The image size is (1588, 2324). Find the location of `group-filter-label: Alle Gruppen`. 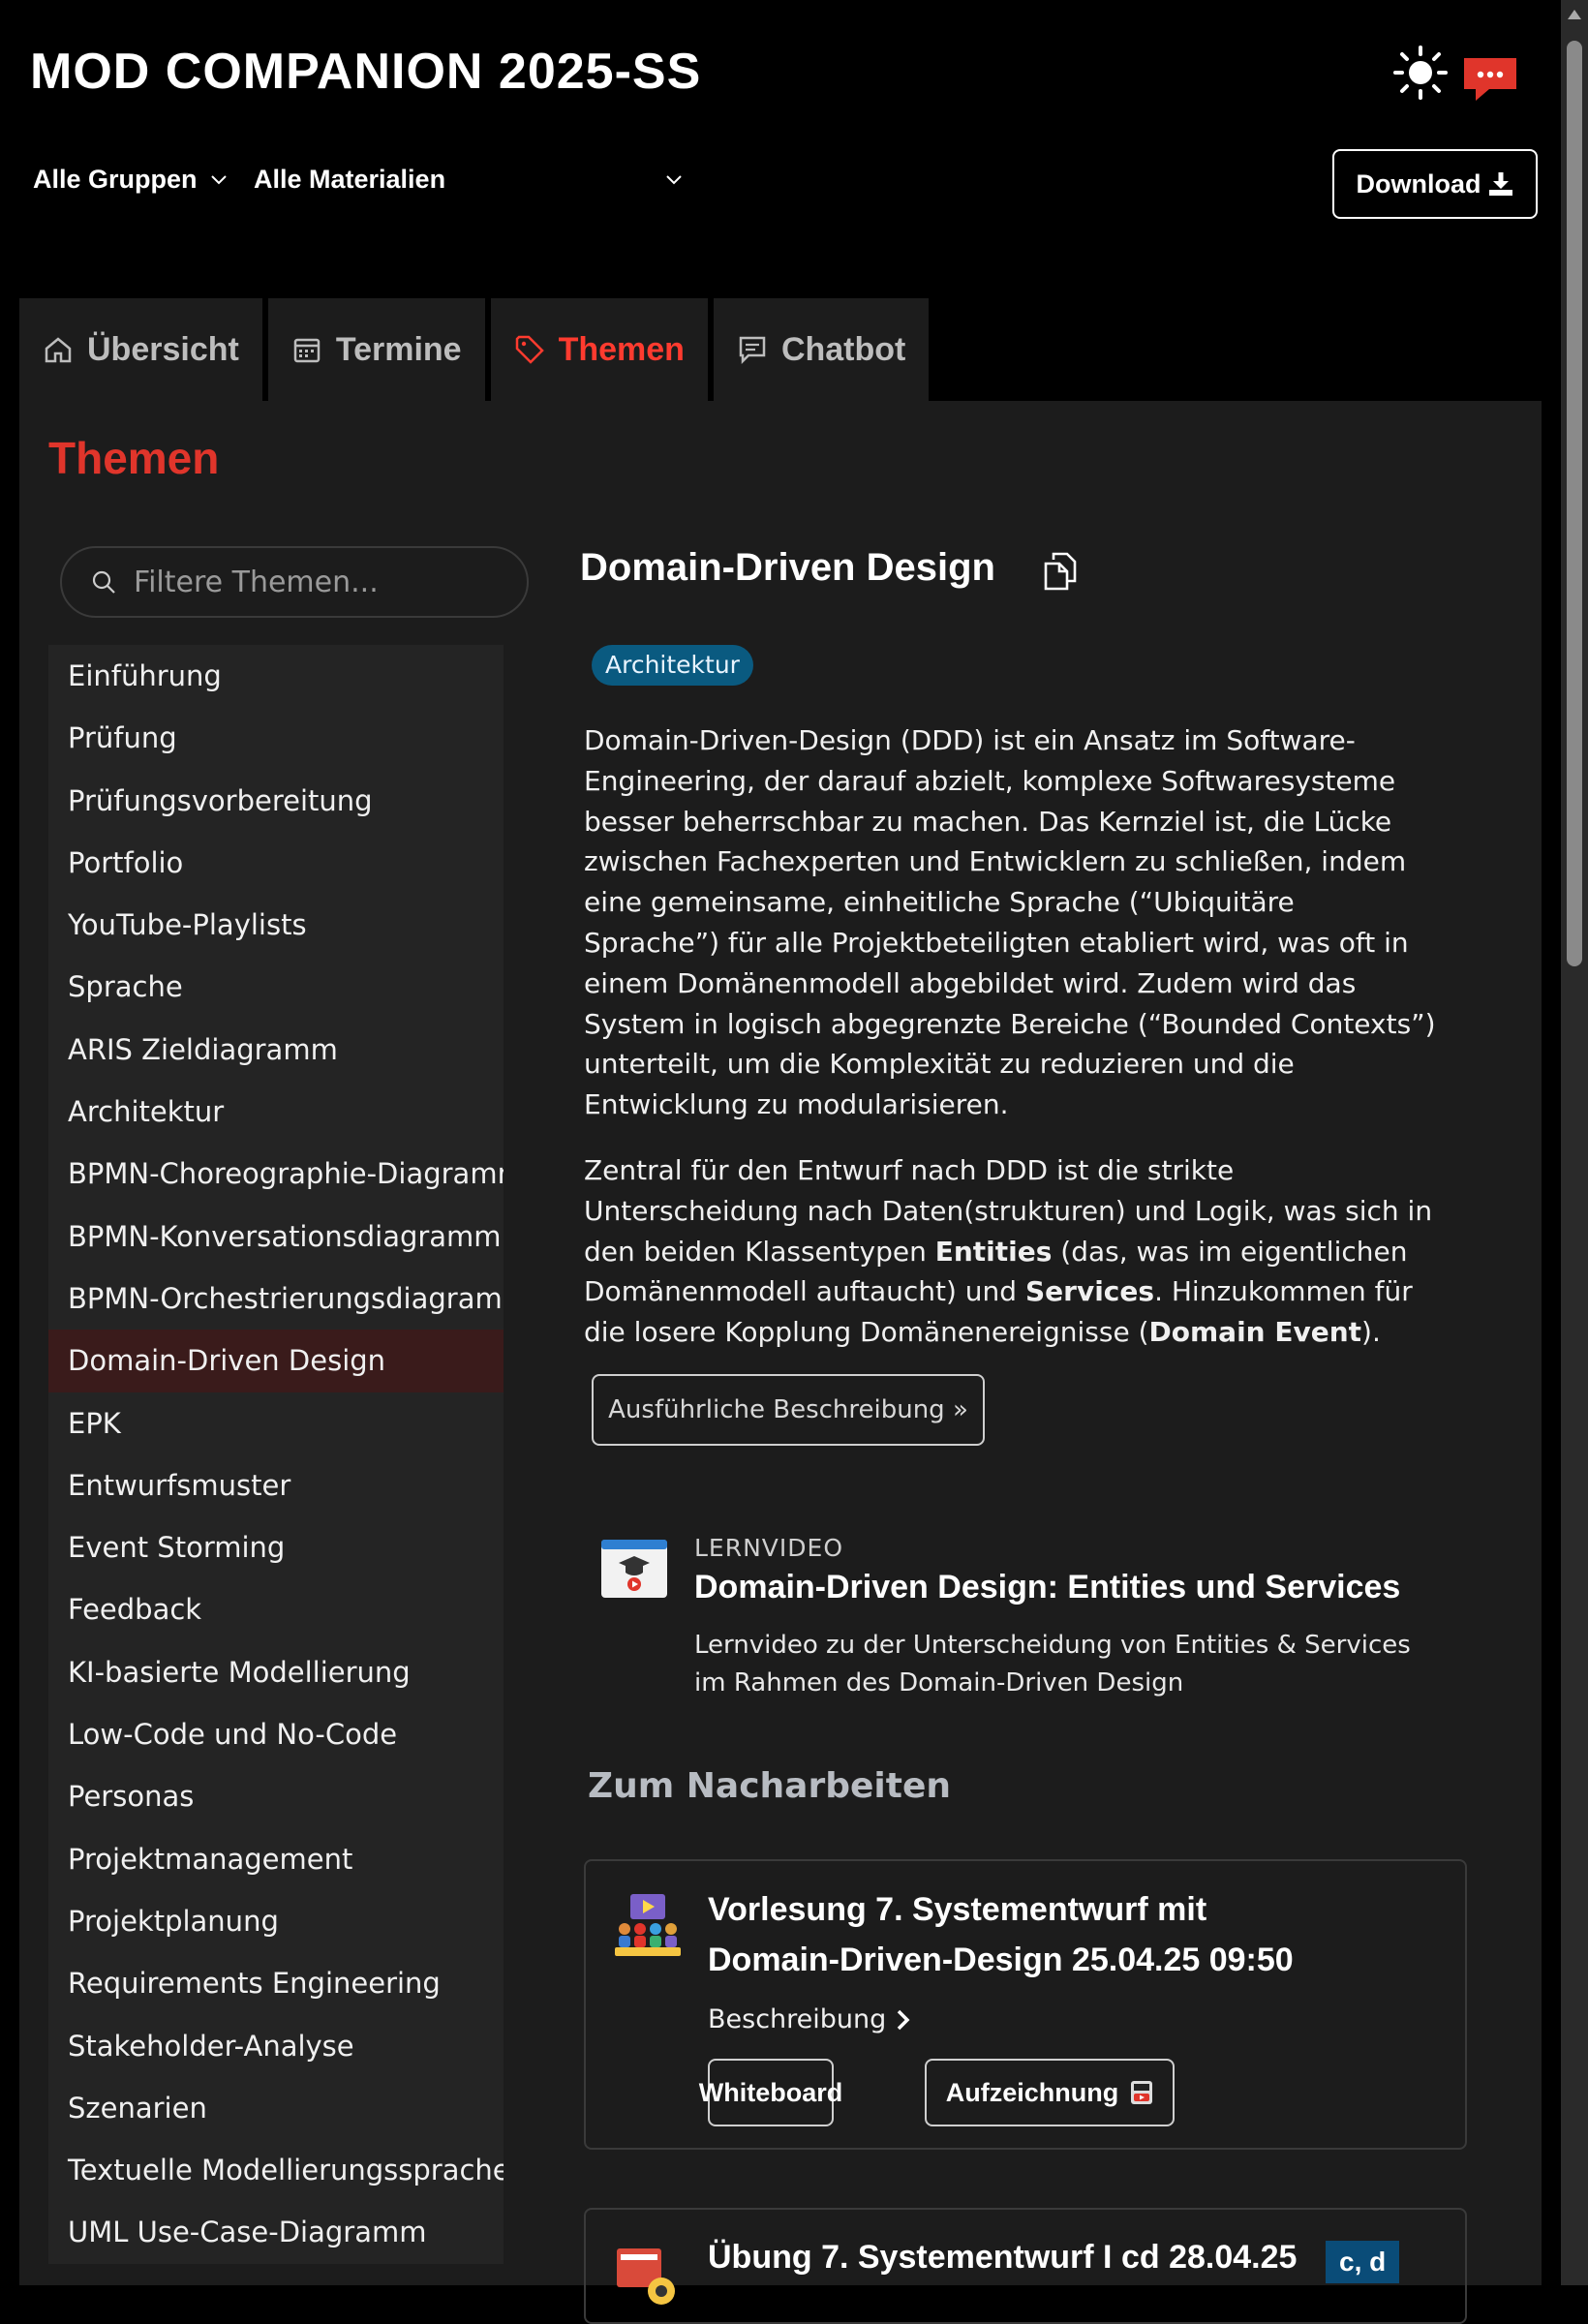

group-filter-label: Alle Gruppen is located at coordinates (115, 179).